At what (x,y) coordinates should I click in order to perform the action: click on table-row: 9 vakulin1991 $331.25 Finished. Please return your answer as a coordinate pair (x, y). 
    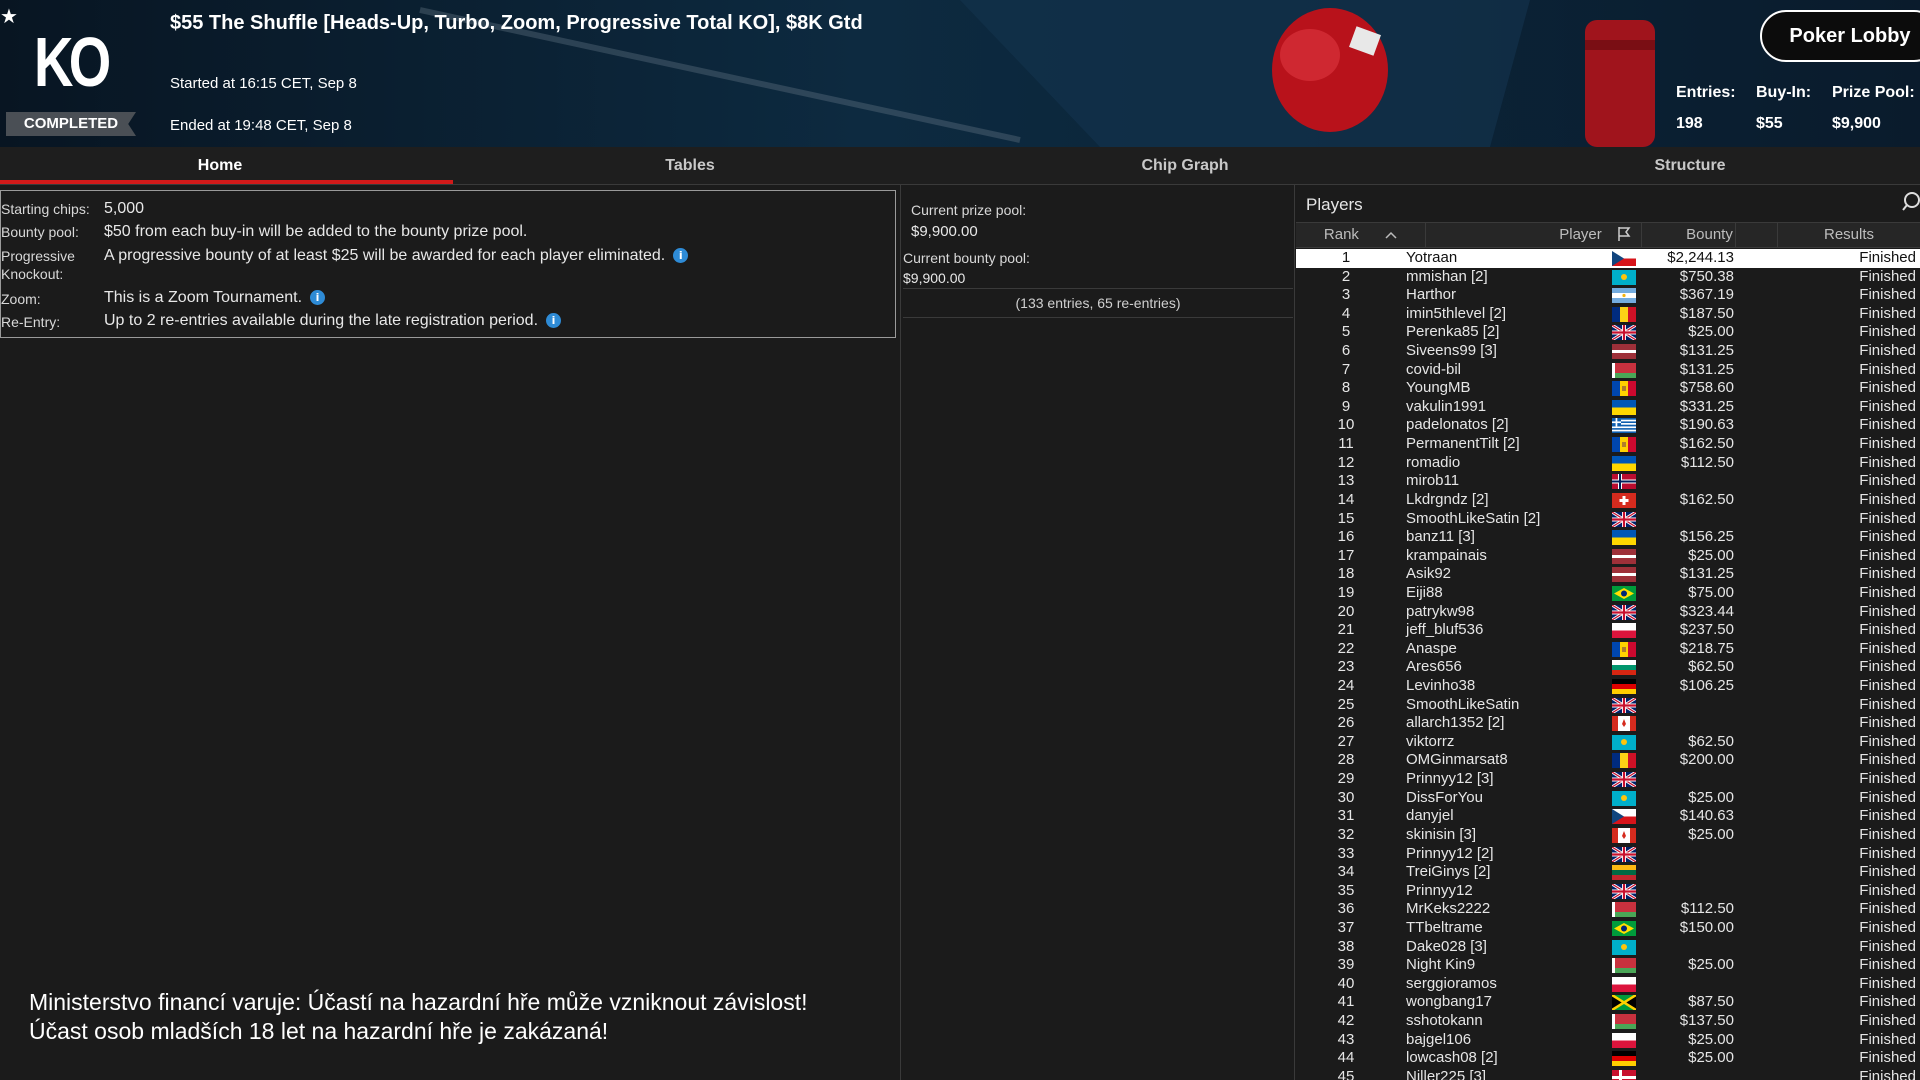
    Looking at the image, I should click on (1608, 407).